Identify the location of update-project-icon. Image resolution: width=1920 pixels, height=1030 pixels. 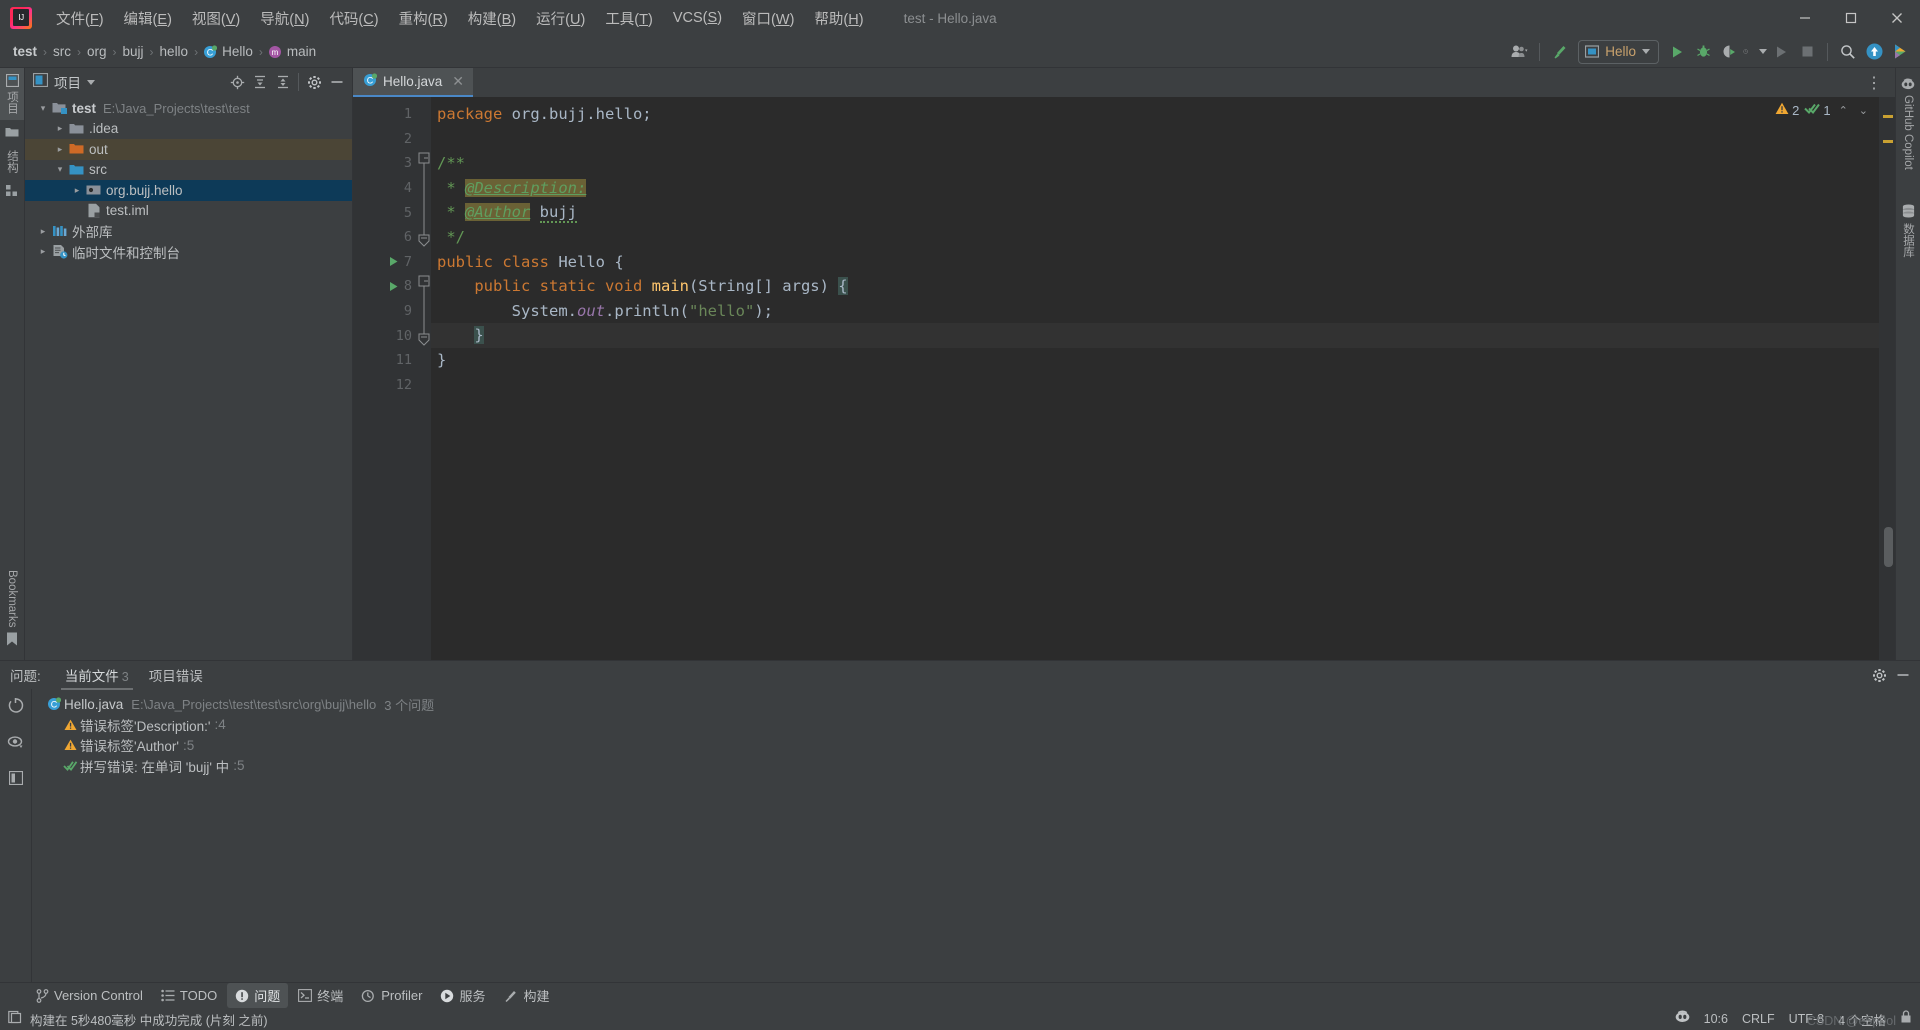
(1874, 52).